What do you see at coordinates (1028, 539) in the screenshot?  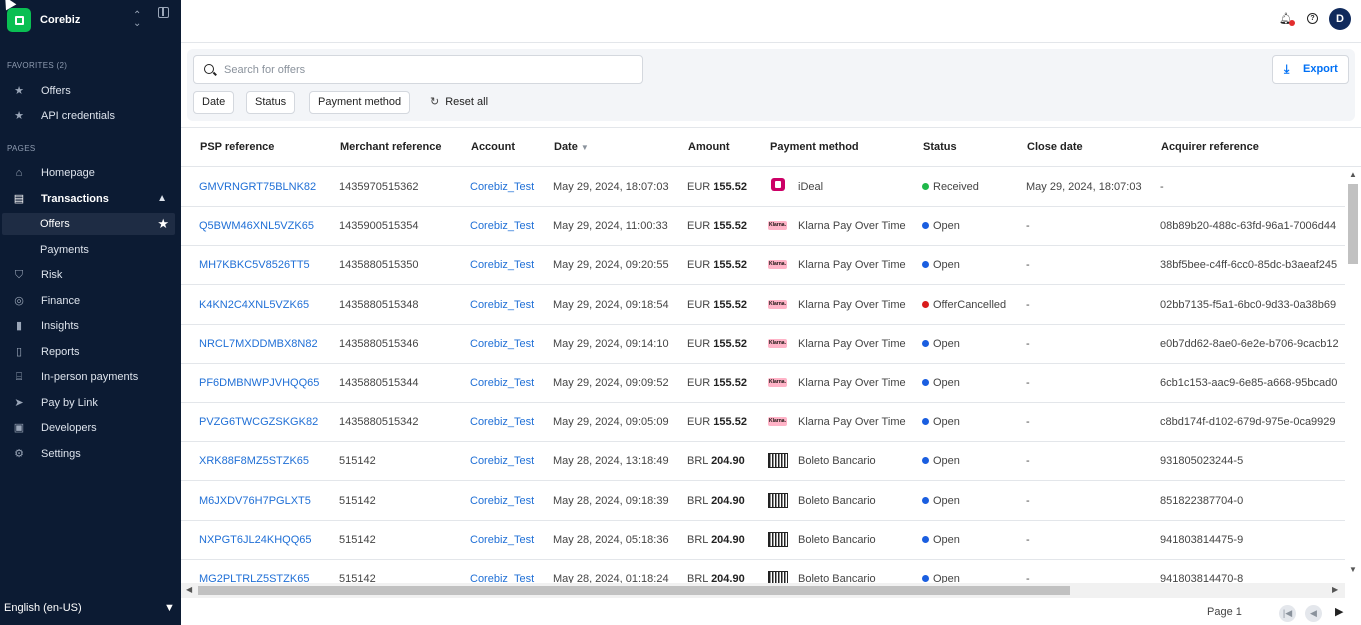 I see `close-date-cell: -` at bounding box center [1028, 539].